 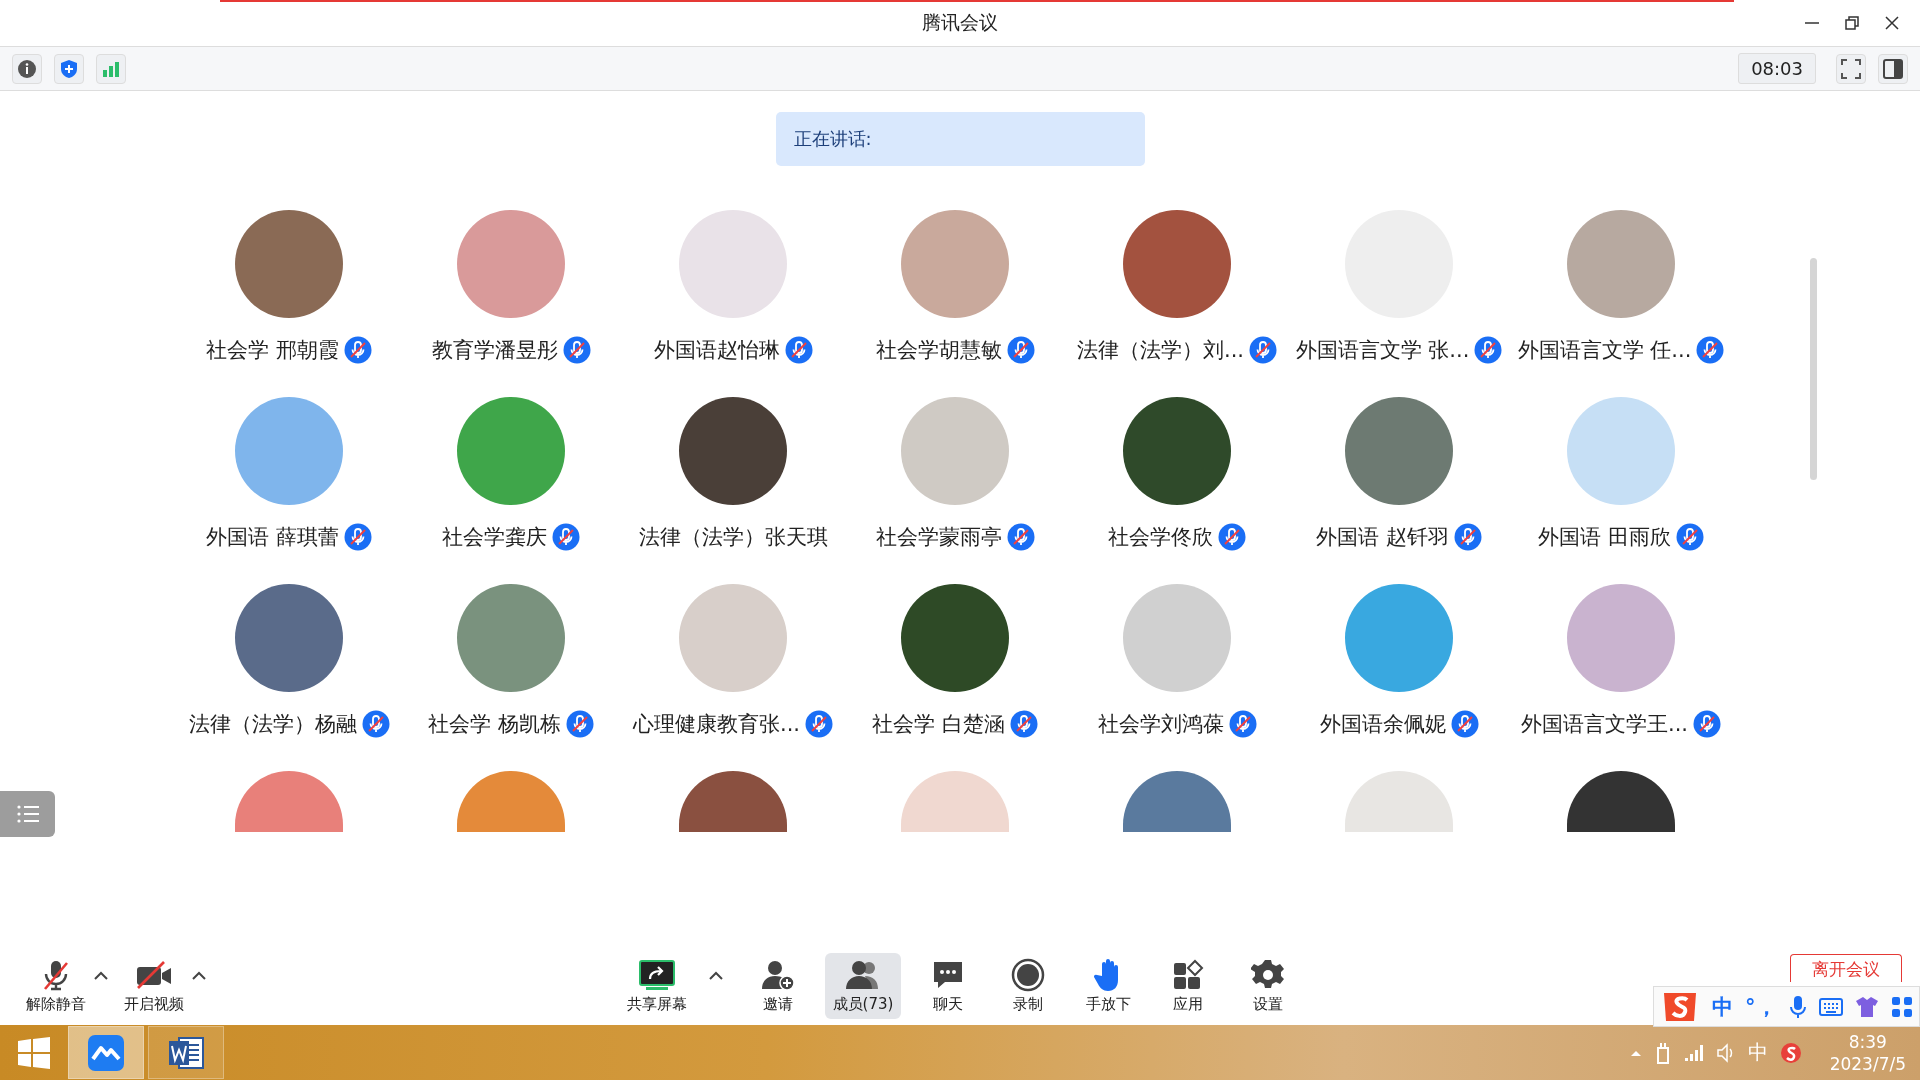 What do you see at coordinates (27, 68) in the screenshot?
I see `info-icon` at bounding box center [27, 68].